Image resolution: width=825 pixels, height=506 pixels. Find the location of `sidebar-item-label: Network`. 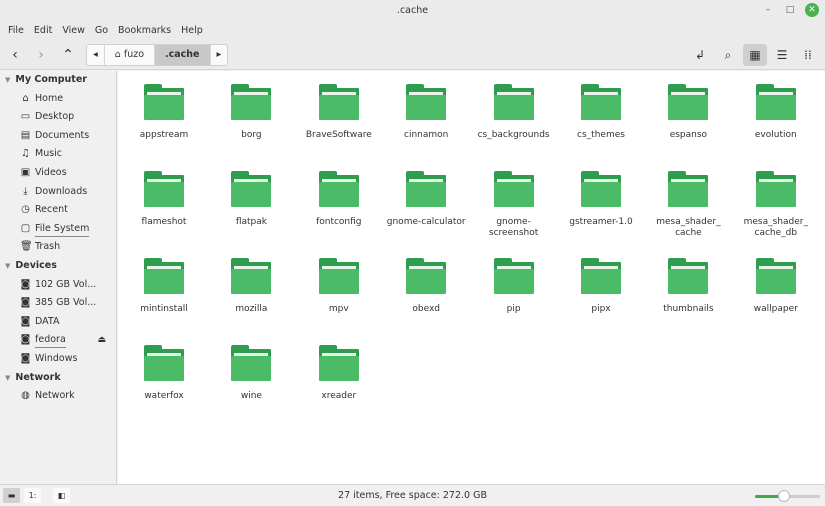

sidebar-item-label: Network is located at coordinates (55, 396).